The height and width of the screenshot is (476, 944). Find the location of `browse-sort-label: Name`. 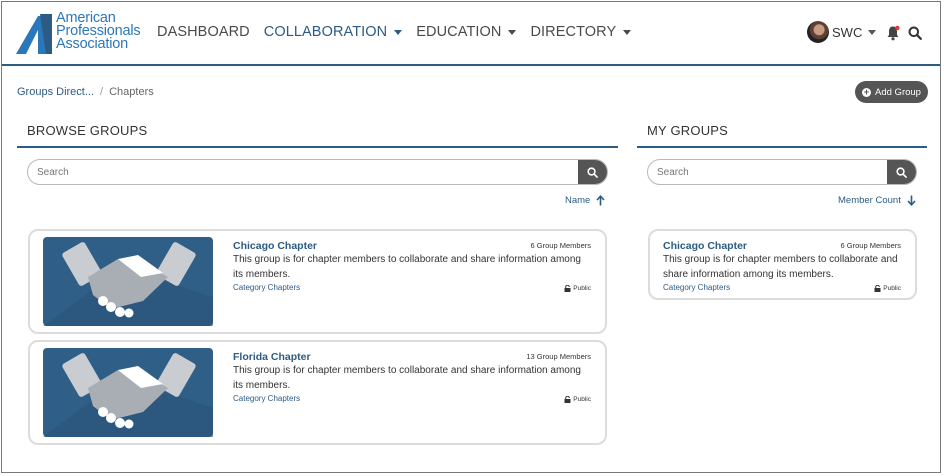

browse-sort-label: Name is located at coordinates (578, 200).